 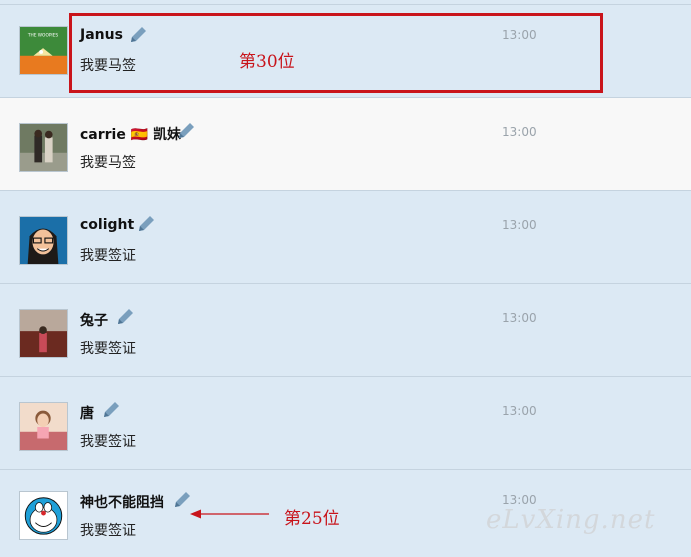 What do you see at coordinates (87, 413) in the screenshot?
I see `user-name: 唐` at bounding box center [87, 413].